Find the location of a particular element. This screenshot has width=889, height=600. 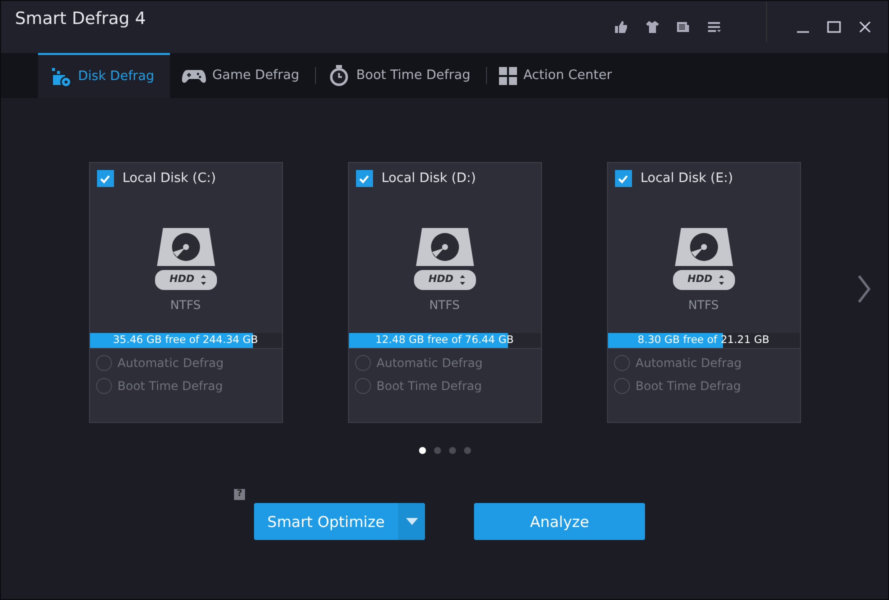

disk-defrag-icon is located at coordinates (61, 77).